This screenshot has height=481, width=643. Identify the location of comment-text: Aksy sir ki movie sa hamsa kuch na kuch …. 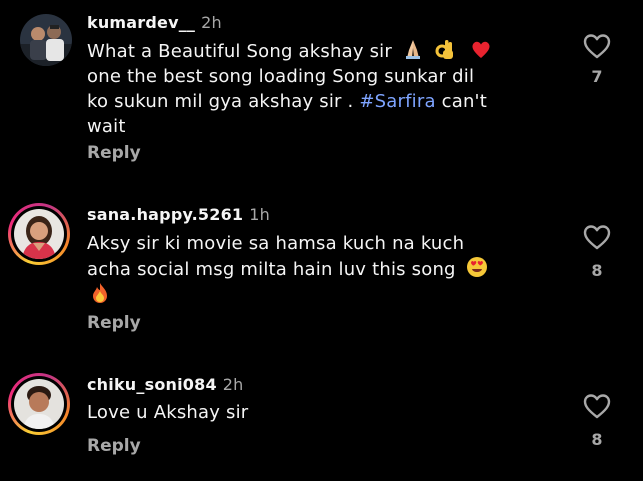
(322, 269).